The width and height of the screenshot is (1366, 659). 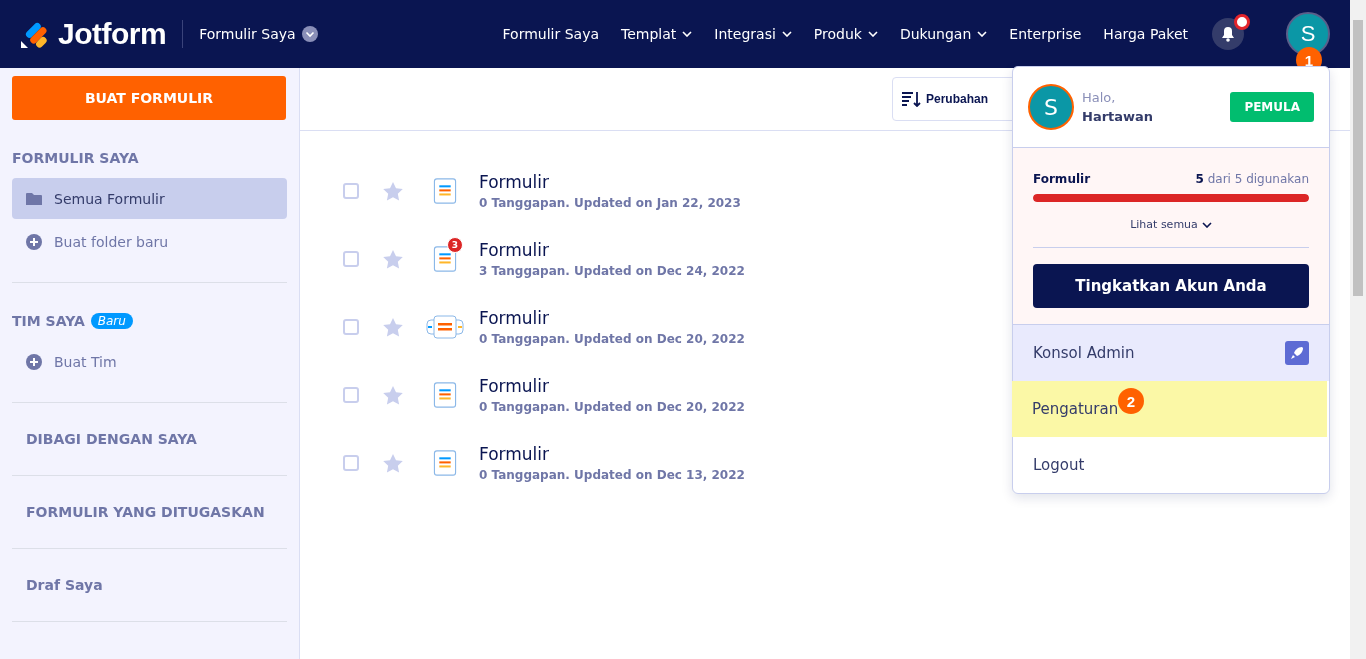 What do you see at coordinates (1252, 179) in the screenshot?
I see `usage-count: 5 dari 5 digunakan` at bounding box center [1252, 179].